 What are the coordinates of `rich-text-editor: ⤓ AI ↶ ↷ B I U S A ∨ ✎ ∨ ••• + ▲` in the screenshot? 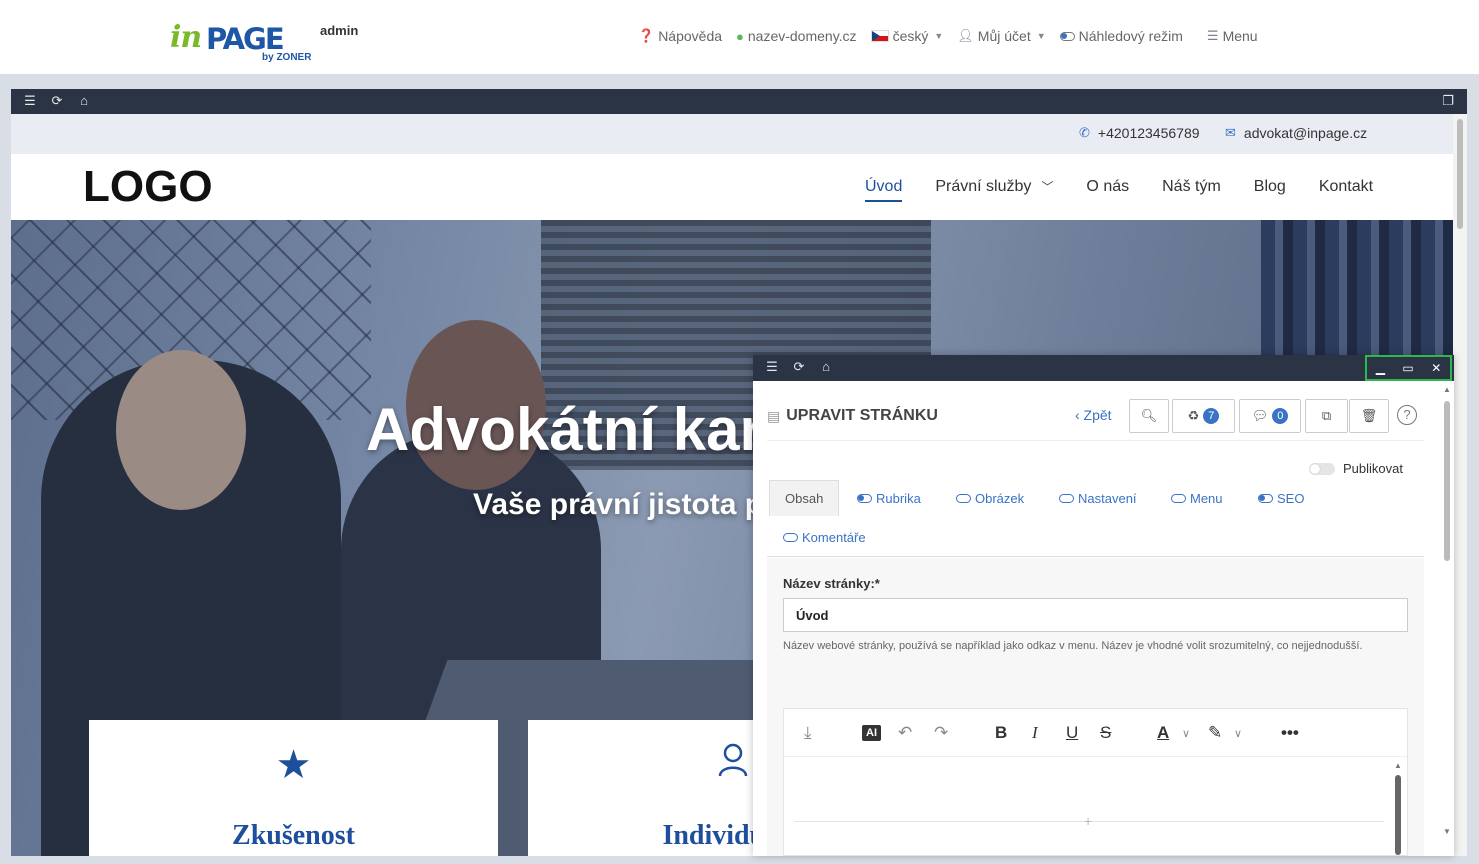 It's located at (1095, 782).